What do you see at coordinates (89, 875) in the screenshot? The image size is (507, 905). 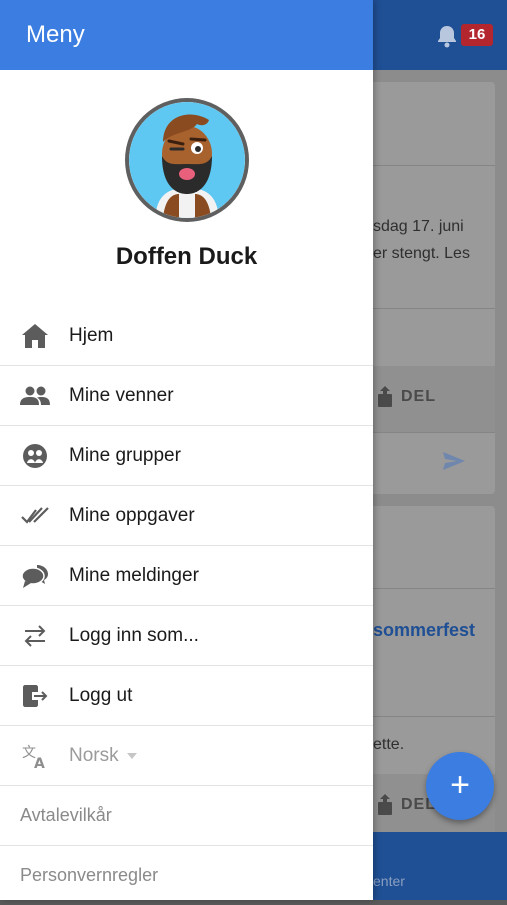 I see `privacy-link-label: Personvernregler` at bounding box center [89, 875].